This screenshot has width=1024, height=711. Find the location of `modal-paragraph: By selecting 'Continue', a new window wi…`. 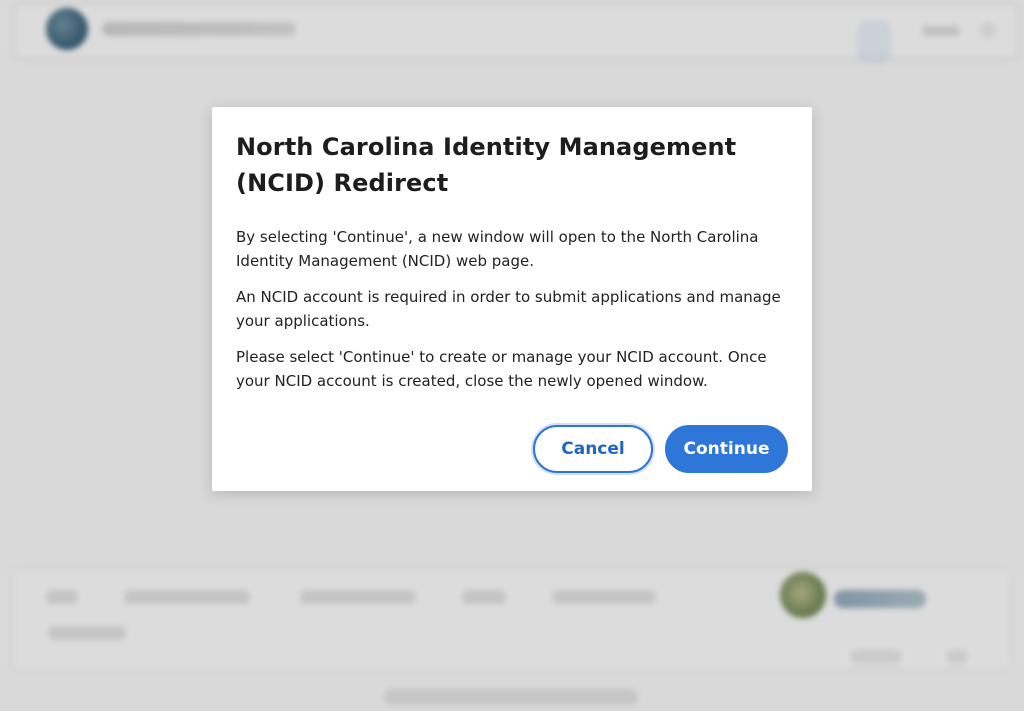

modal-paragraph: By selecting 'Continue', a new window wi… is located at coordinates (497, 249).